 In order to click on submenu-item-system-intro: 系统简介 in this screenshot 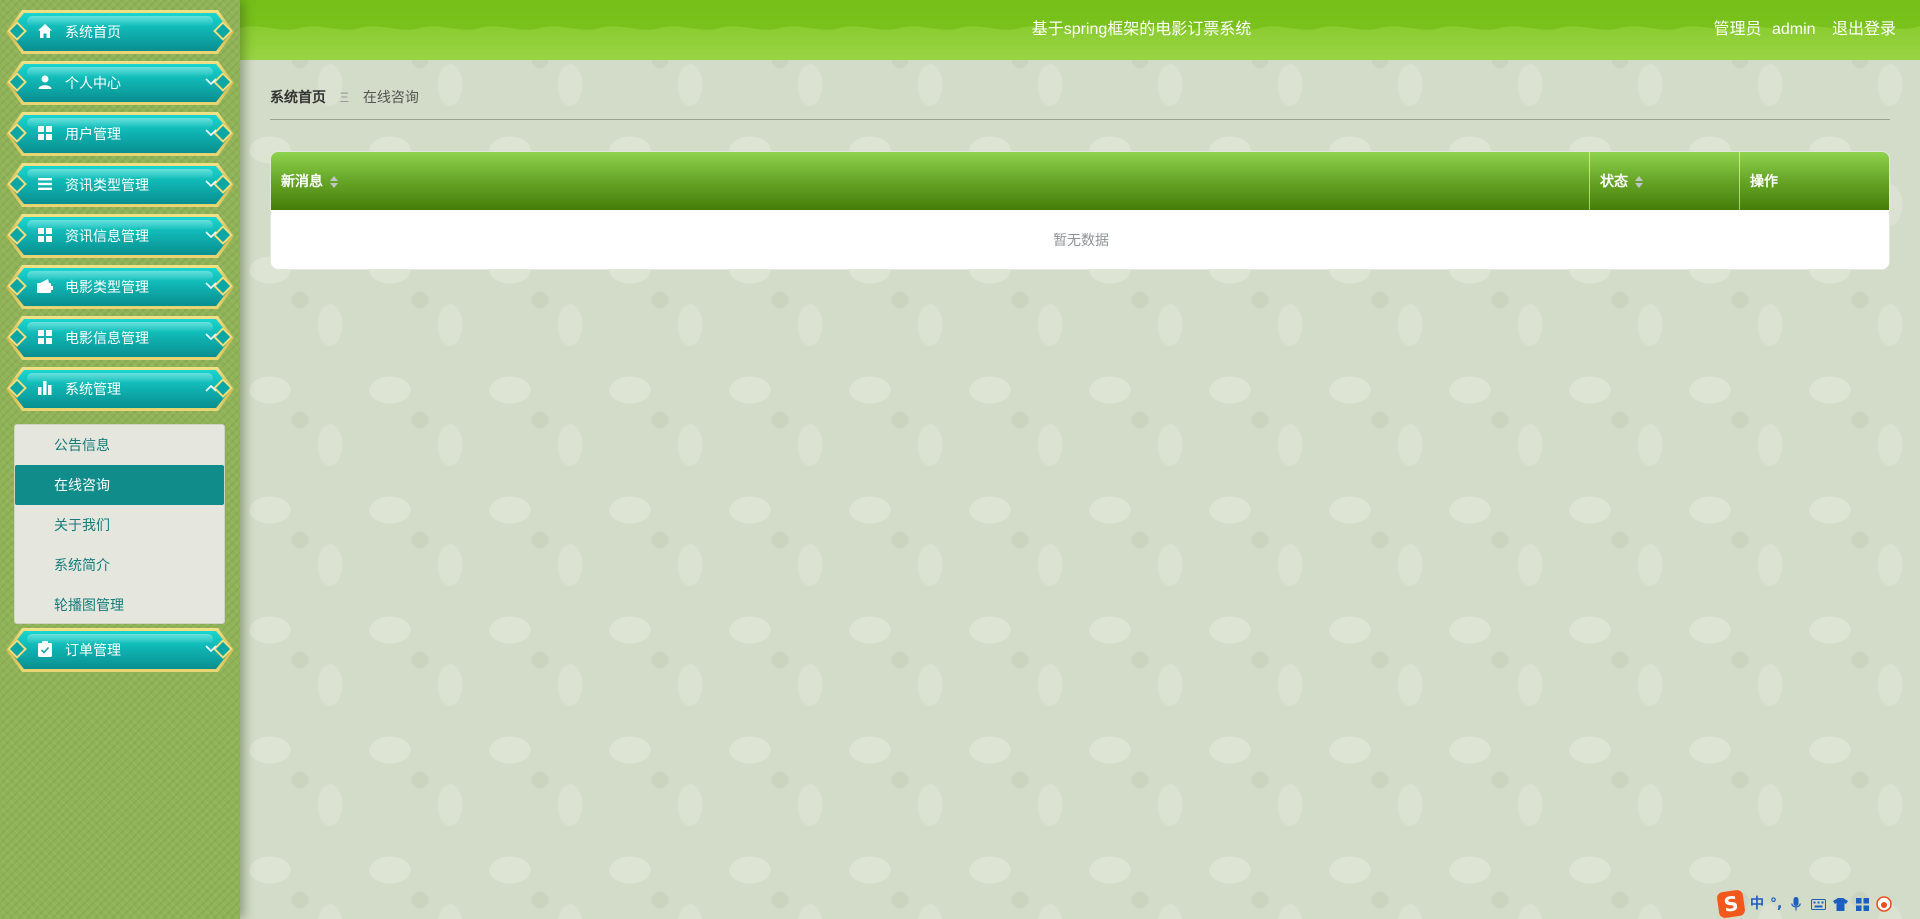, I will do `click(119, 565)`.